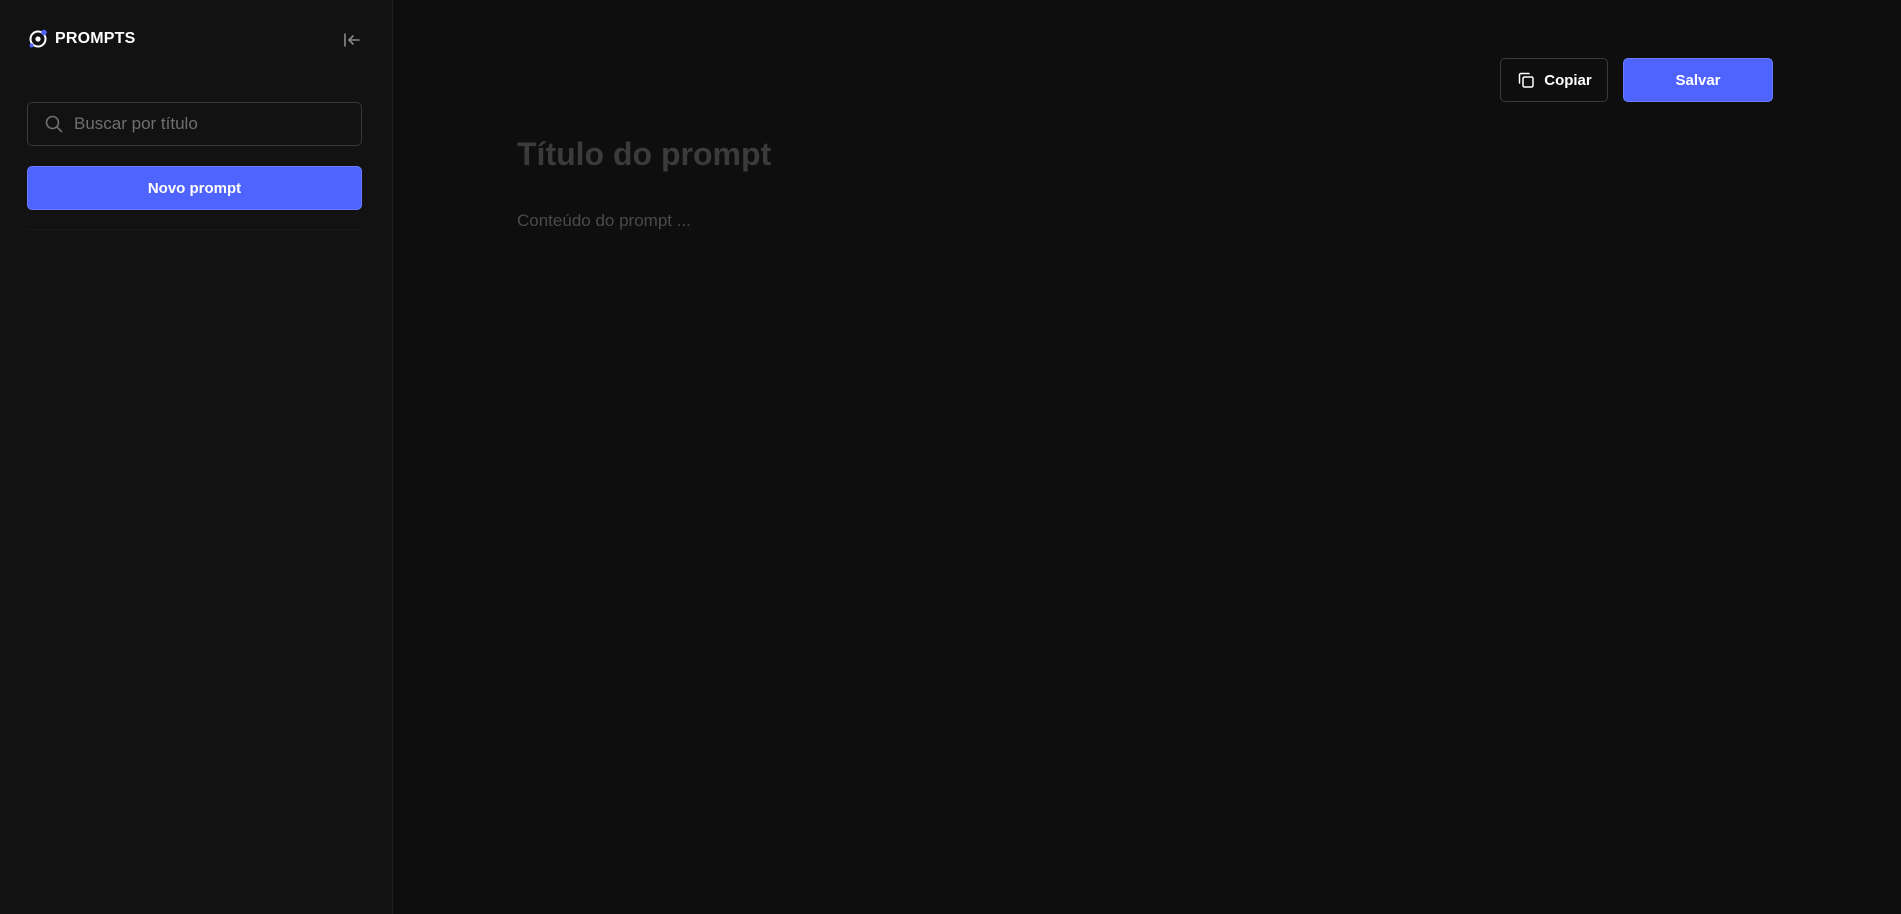 The image size is (1901, 914). What do you see at coordinates (38, 38) in the screenshot?
I see `prompts-logo-icon` at bounding box center [38, 38].